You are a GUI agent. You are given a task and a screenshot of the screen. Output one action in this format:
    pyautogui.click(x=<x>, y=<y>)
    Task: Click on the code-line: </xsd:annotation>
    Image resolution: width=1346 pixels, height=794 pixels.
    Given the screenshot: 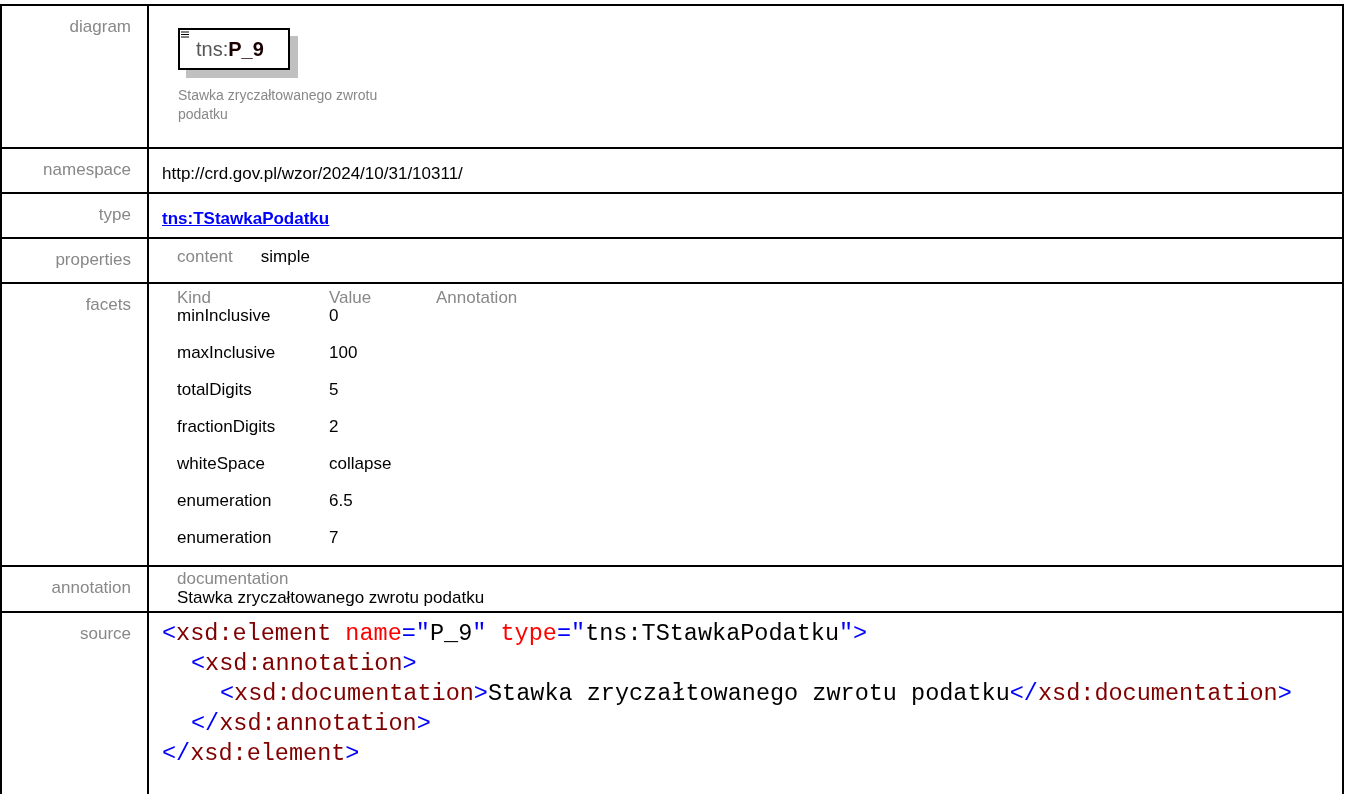 What is the action you would take?
    pyautogui.click(x=311, y=724)
    